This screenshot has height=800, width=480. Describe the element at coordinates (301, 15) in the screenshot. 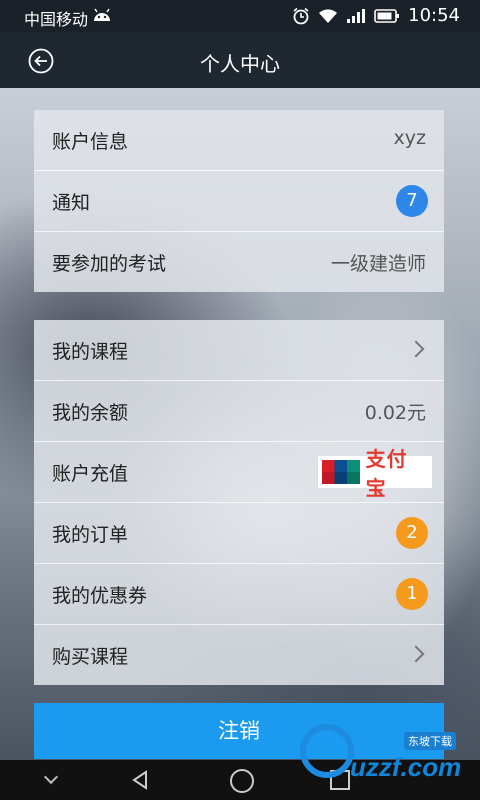

I see `alarm-icon` at that location.